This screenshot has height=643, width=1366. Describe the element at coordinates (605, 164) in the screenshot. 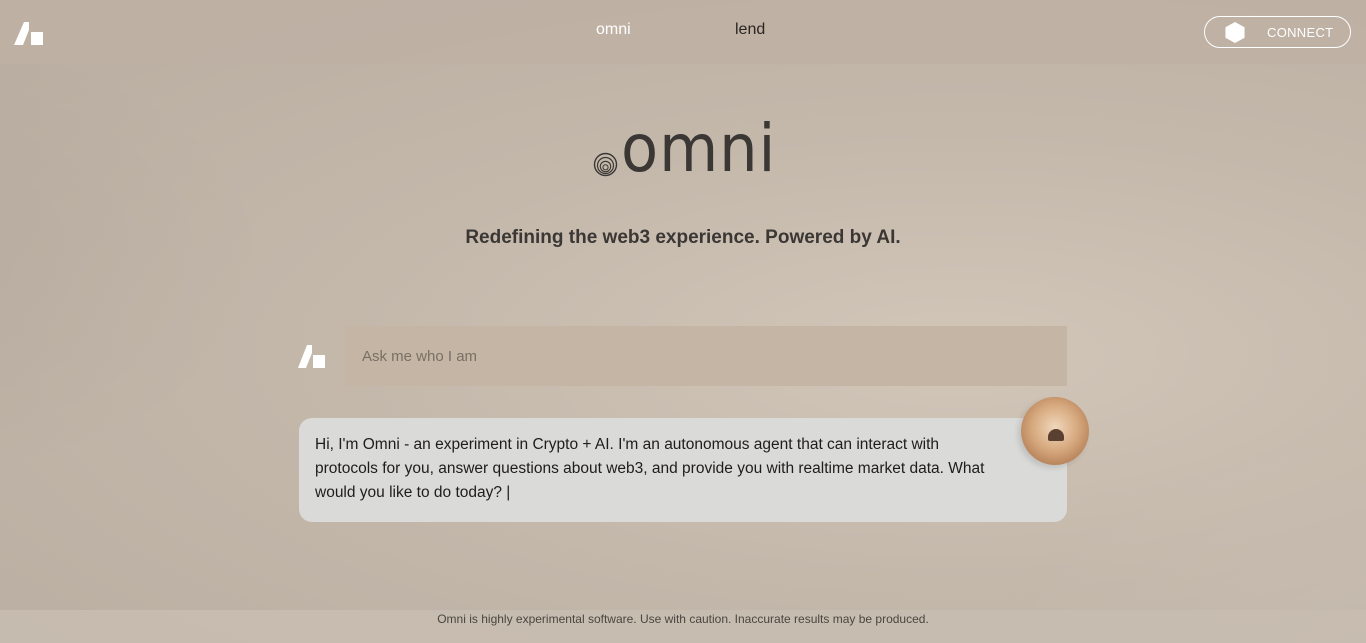

I see `fingerprint-spiral-icon` at that location.